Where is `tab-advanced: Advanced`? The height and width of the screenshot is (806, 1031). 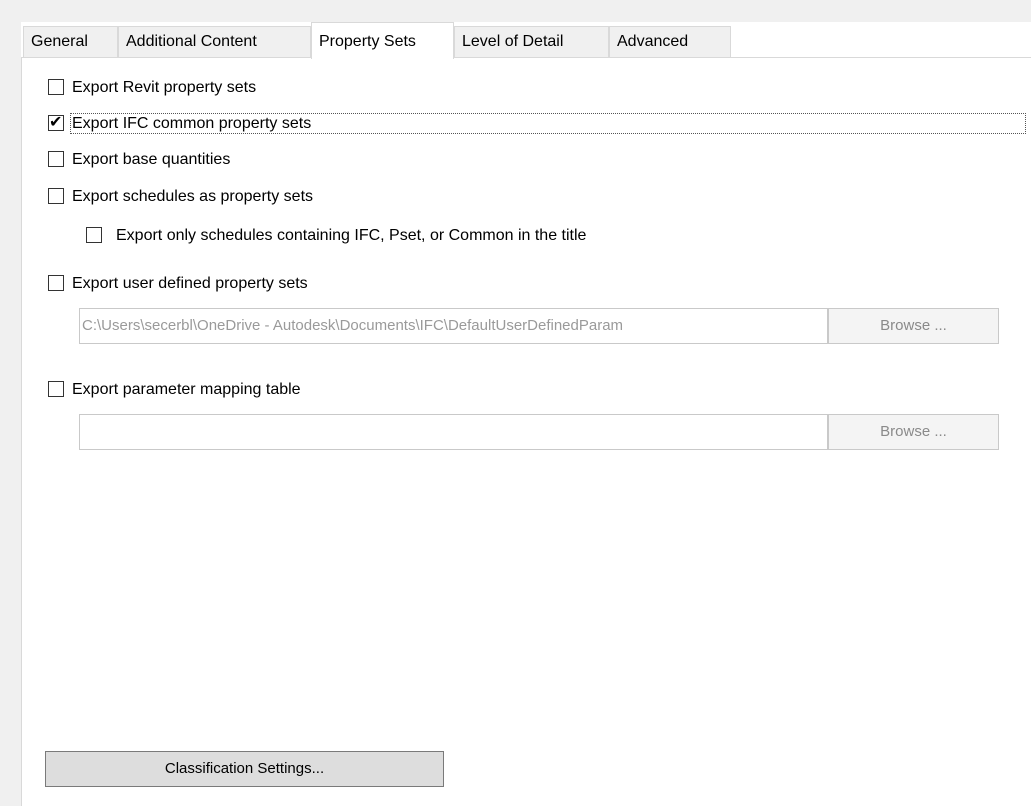
tab-advanced: Advanced is located at coordinates (670, 41).